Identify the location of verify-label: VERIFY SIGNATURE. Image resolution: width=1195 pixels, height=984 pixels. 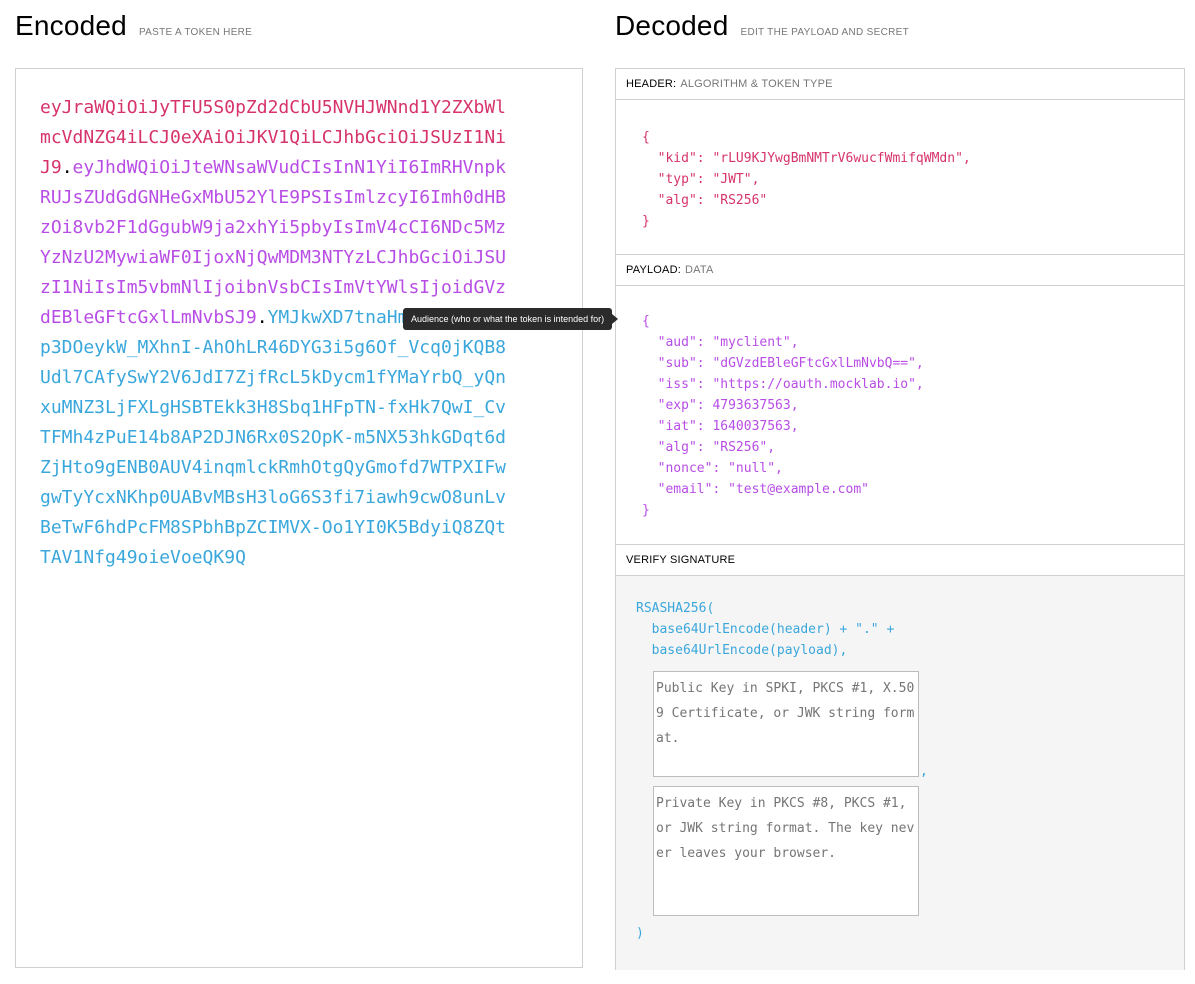
(681, 560).